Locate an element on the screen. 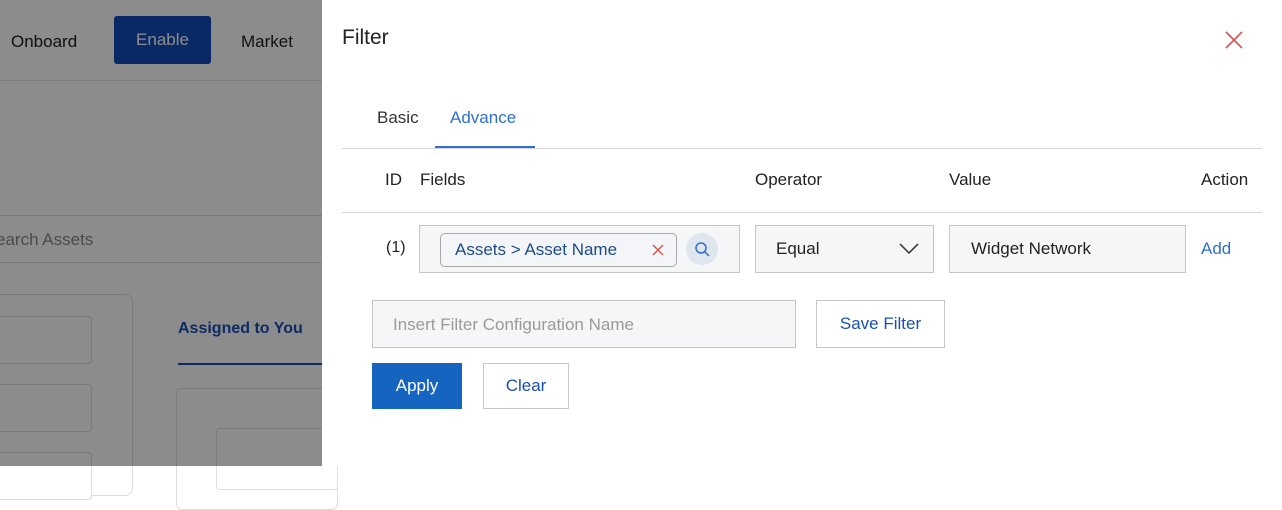 The width and height of the screenshot is (1282, 510). row-id: (1) is located at coordinates (396, 247).